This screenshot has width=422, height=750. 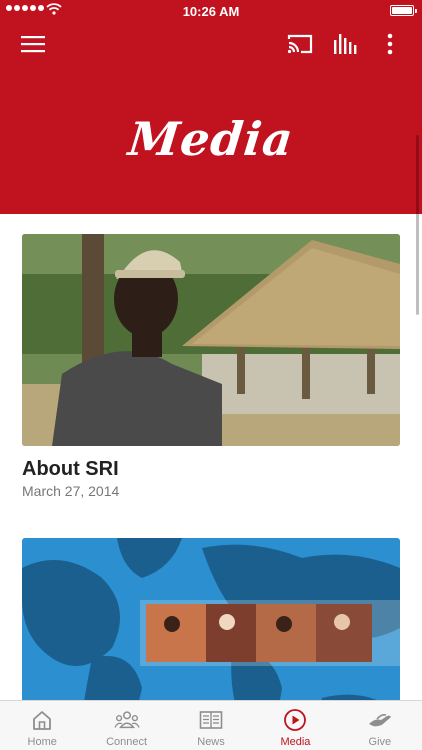 I want to click on more-vertical-icon, so click(x=390, y=44).